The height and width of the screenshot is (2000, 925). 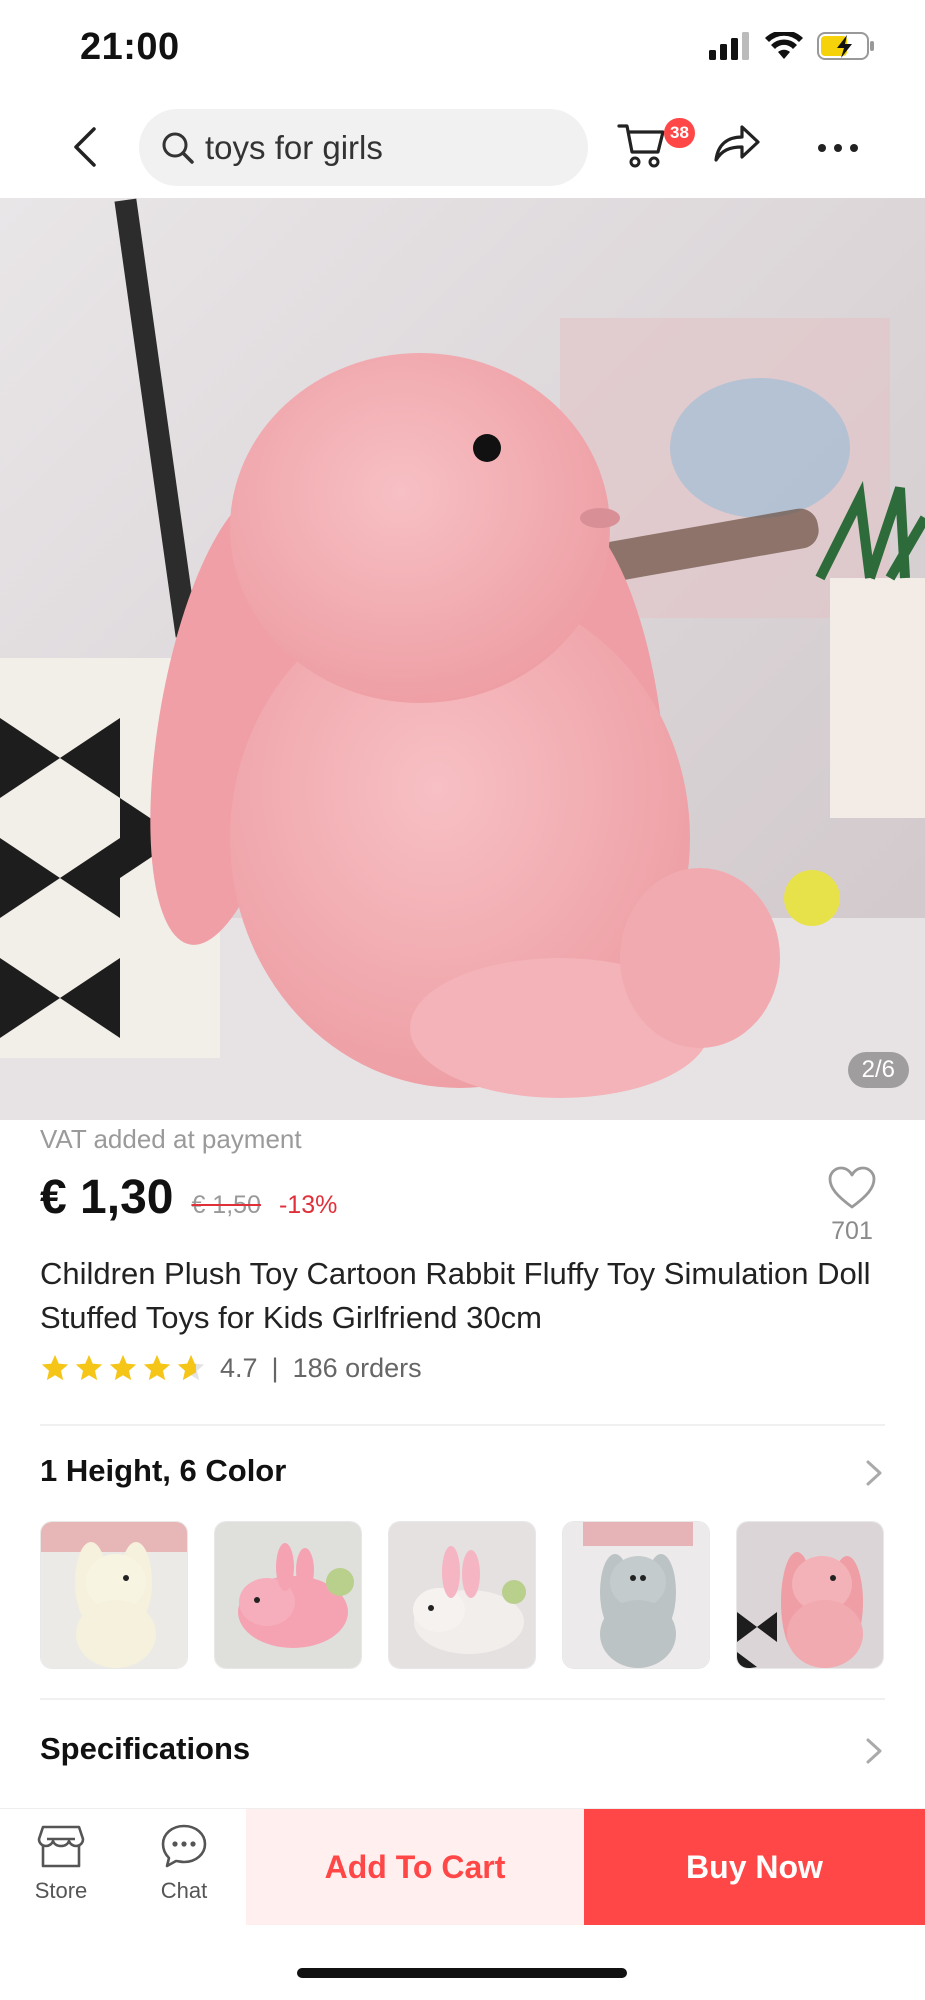 What do you see at coordinates (679, 133) in the screenshot?
I see `cart-count-badge: 38` at bounding box center [679, 133].